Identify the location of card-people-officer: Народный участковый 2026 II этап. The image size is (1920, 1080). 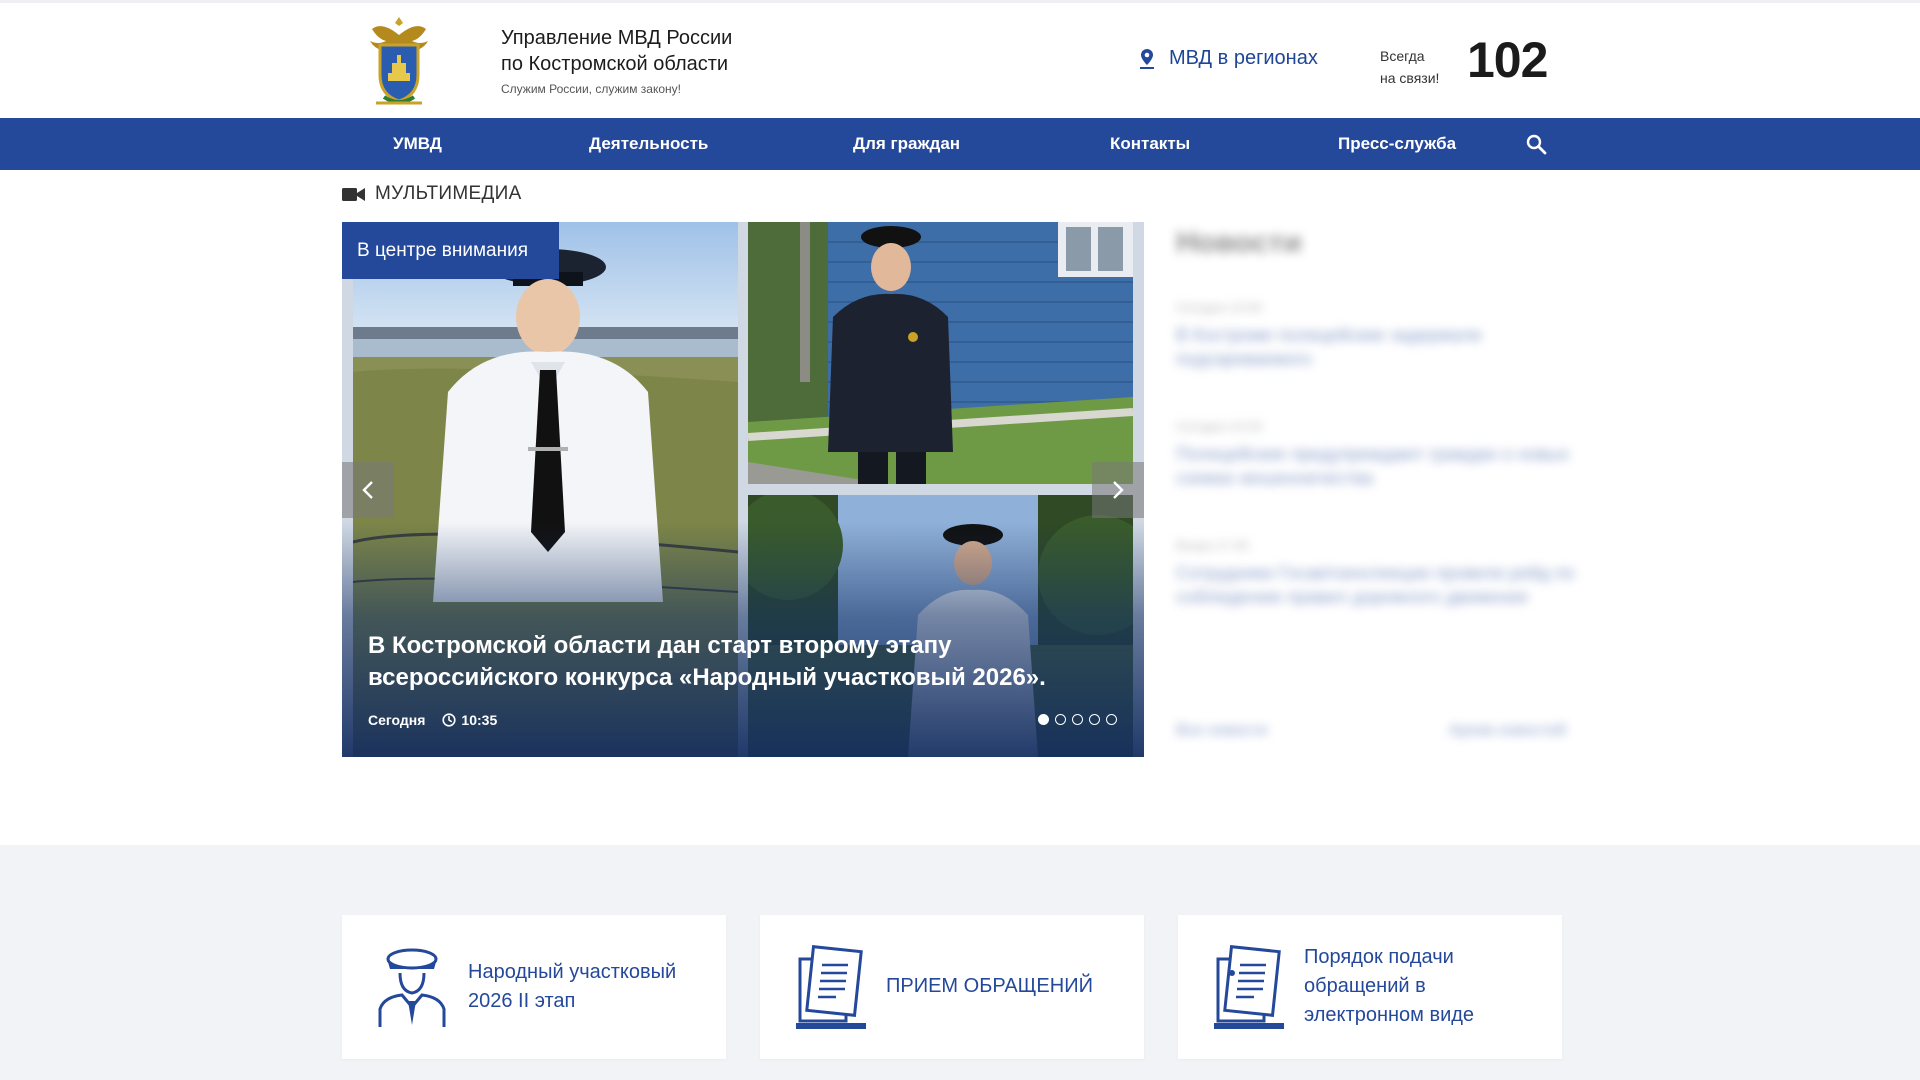
(534, 987).